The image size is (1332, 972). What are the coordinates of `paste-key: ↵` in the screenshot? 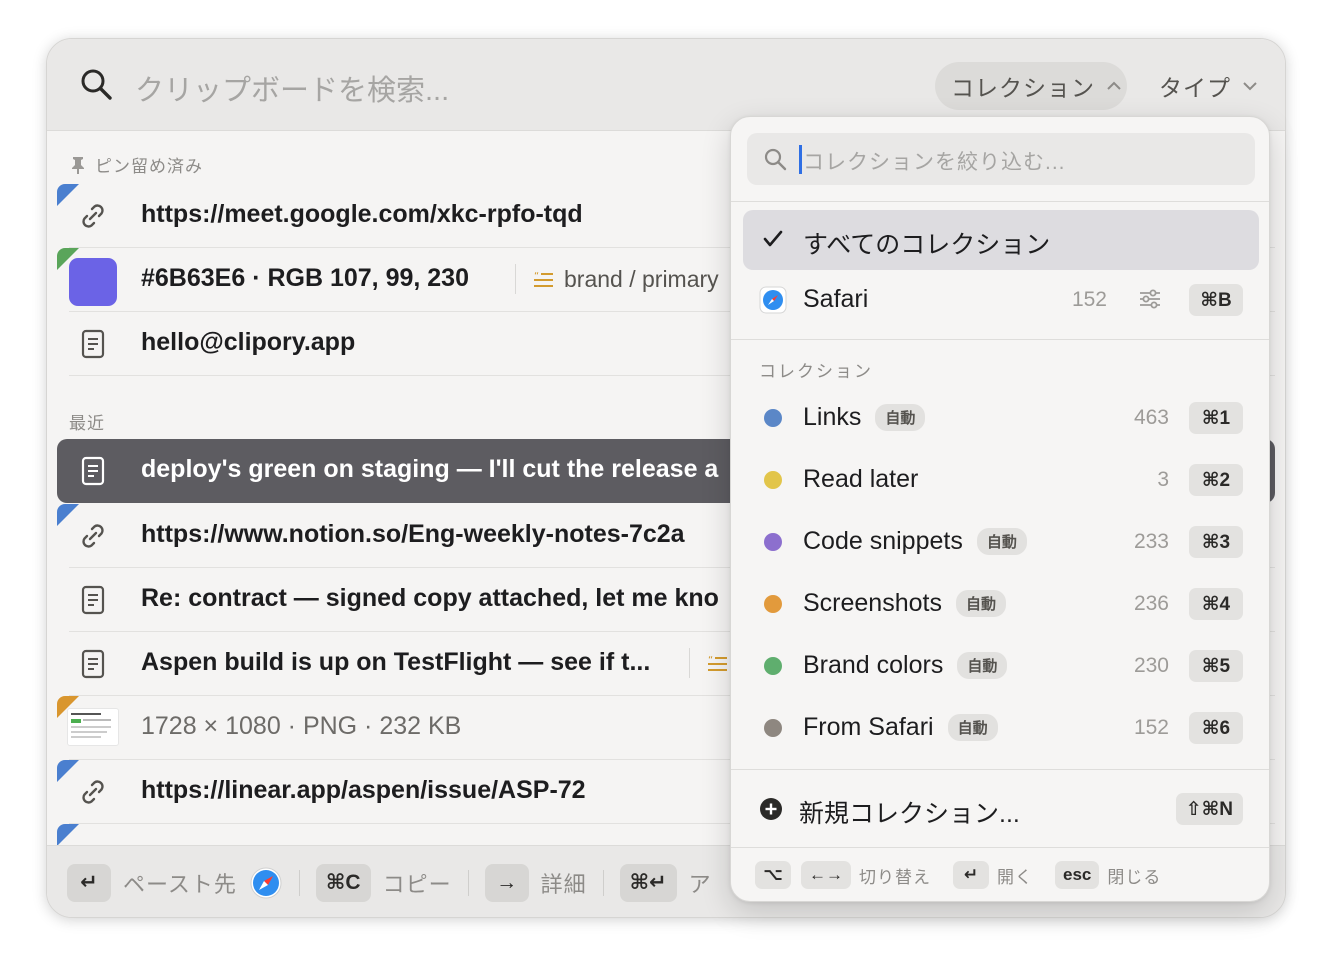 It's located at (89, 882).